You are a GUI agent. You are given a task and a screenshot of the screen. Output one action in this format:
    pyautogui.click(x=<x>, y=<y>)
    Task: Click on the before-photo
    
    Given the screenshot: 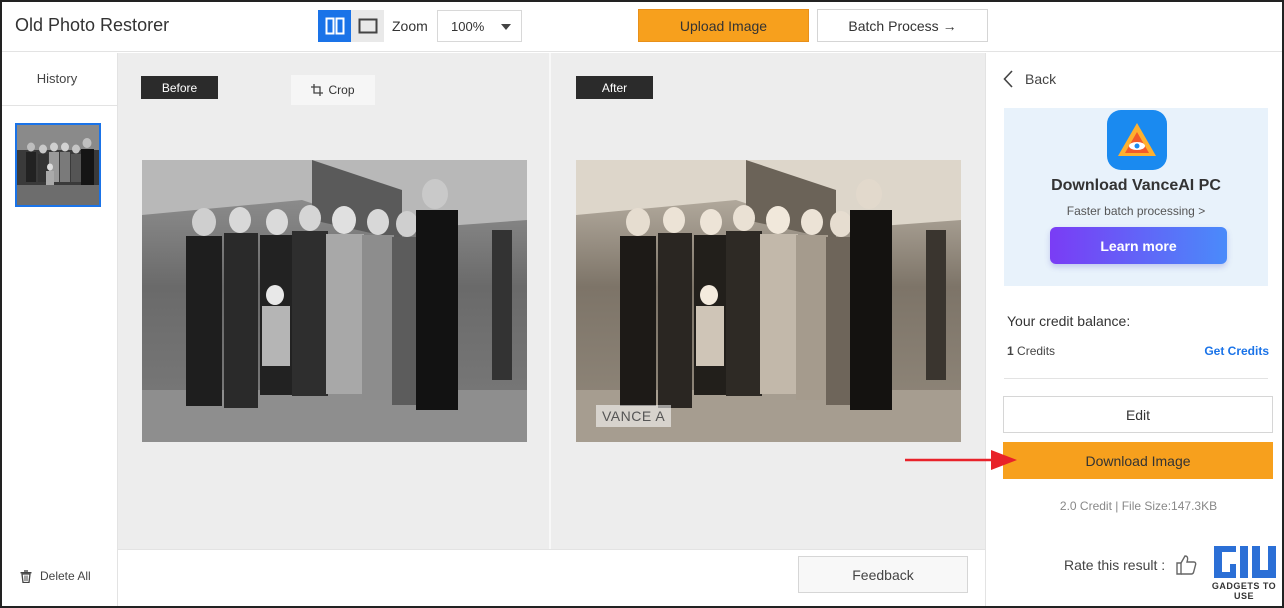 What is the action you would take?
    pyautogui.click(x=334, y=301)
    